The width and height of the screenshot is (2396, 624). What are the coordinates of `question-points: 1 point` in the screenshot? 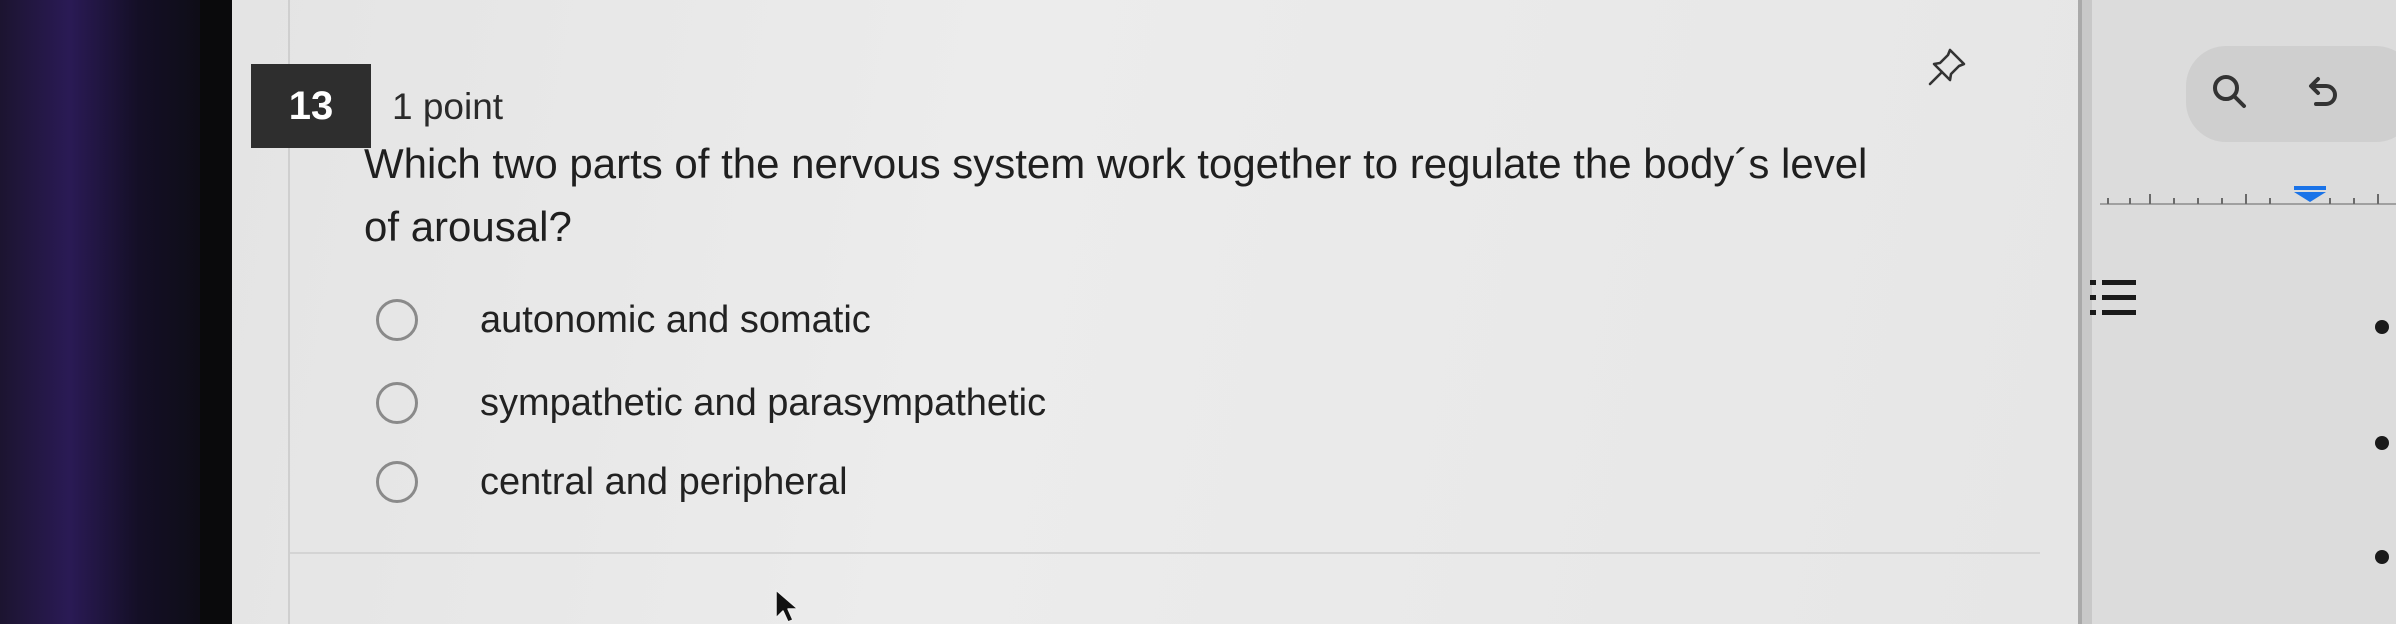 It's located at (448, 106).